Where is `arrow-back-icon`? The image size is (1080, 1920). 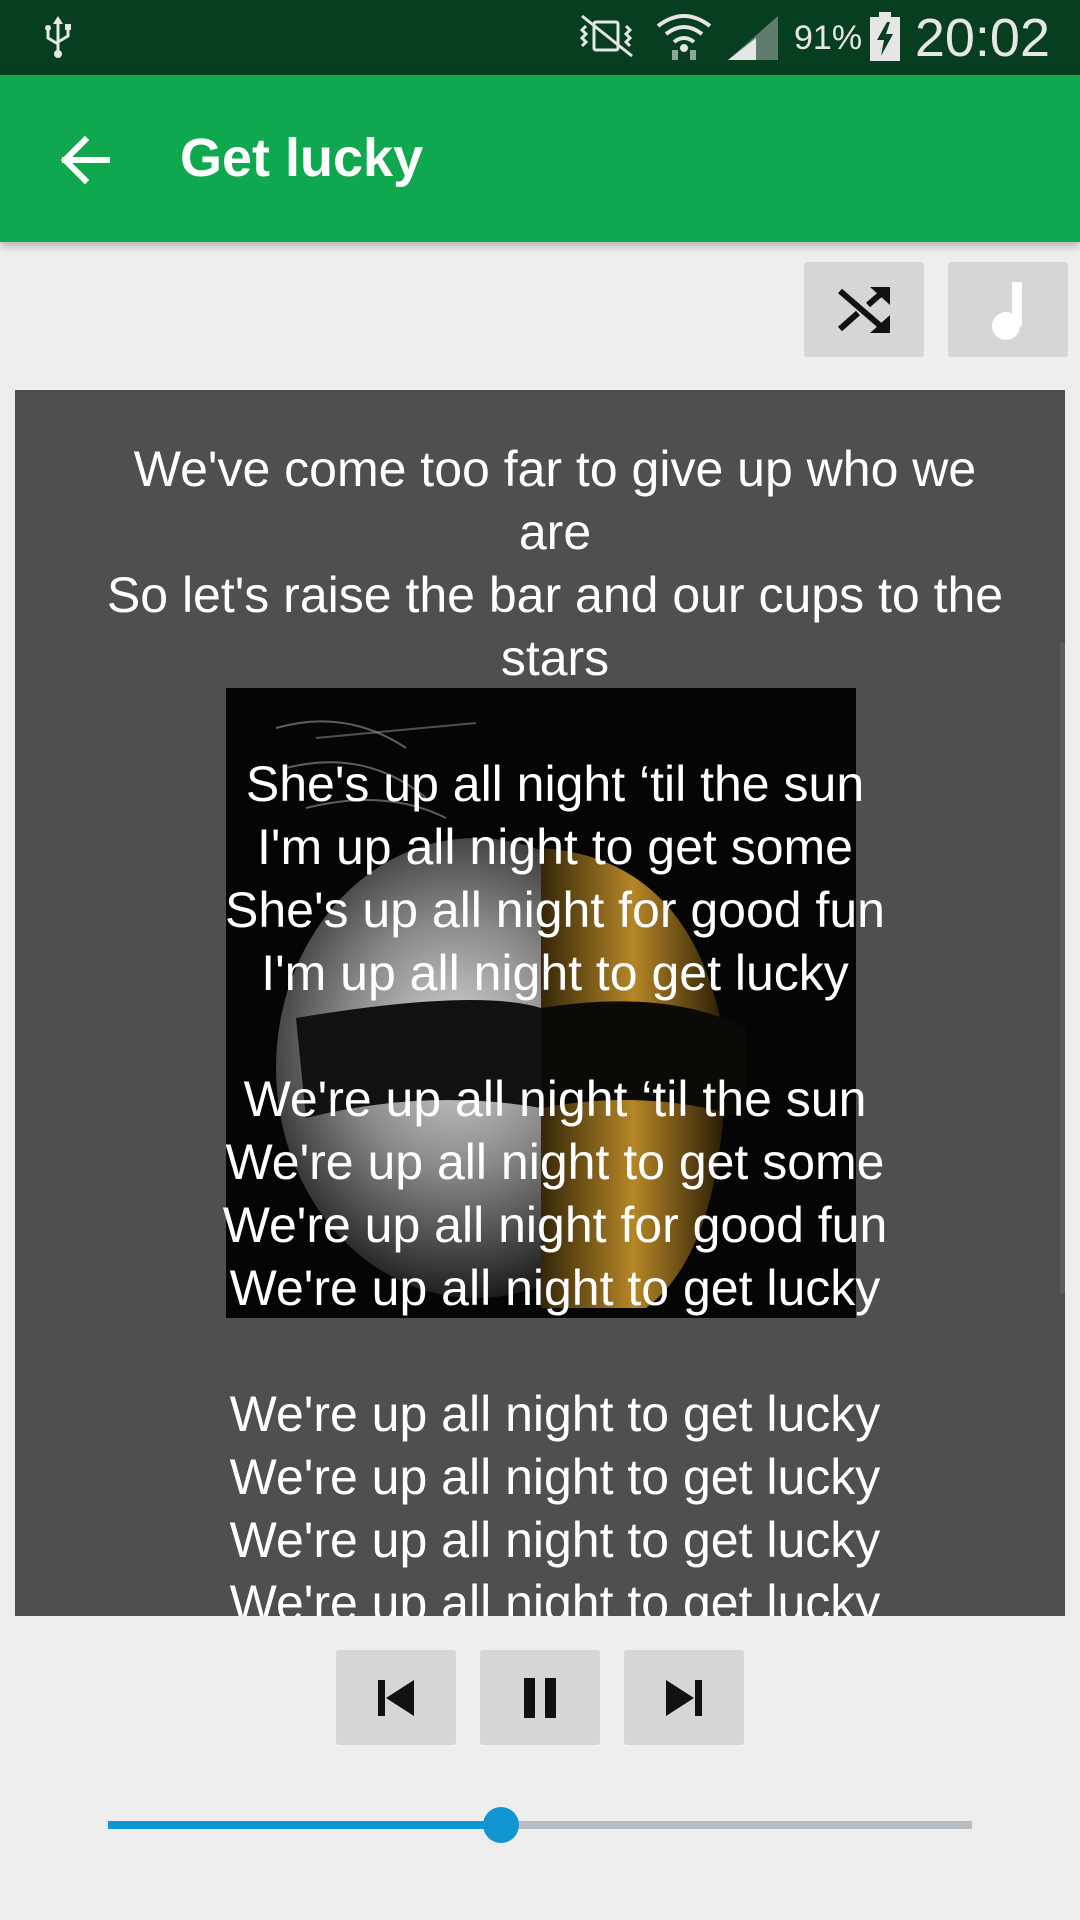
arrow-back-icon is located at coordinates (85, 160).